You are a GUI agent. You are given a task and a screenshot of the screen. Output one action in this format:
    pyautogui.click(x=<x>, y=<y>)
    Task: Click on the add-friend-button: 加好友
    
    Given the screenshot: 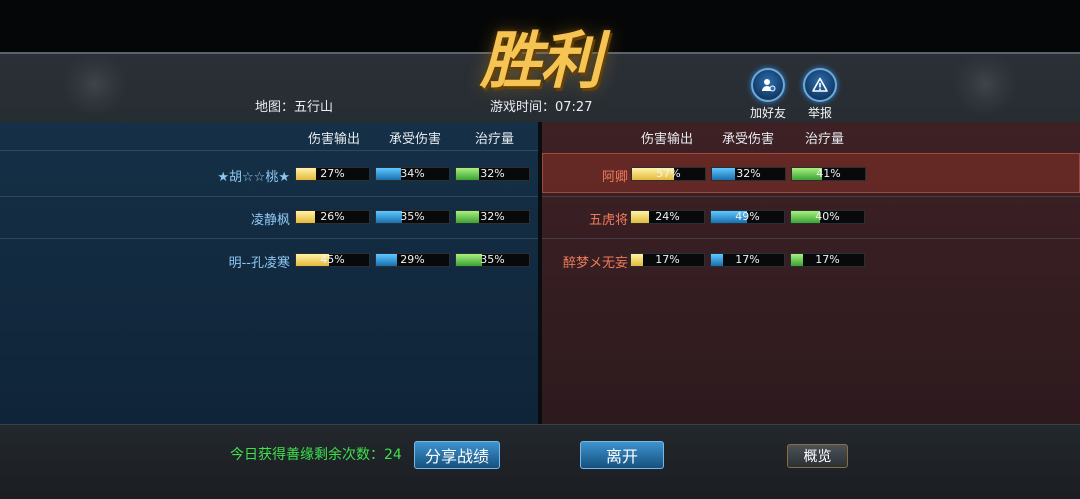 What is the action you would take?
    pyautogui.click(x=768, y=94)
    